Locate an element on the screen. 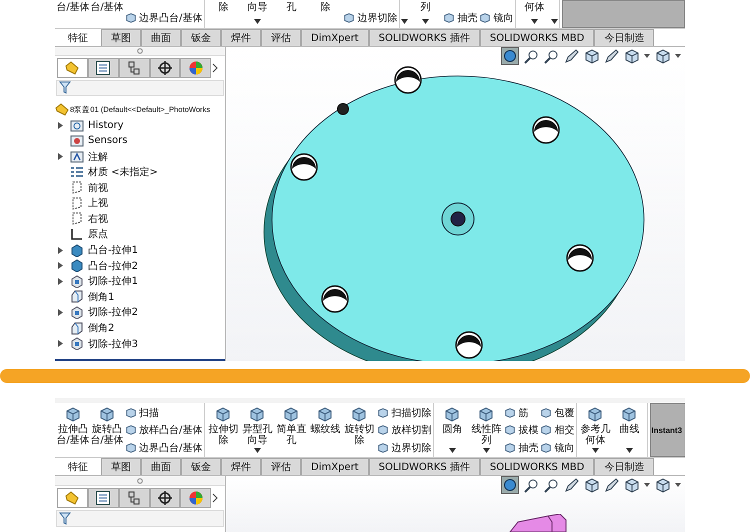 This screenshot has height=532, width=750. tool-button: 拉伸凸台/基体 is located at coordinates (73, 424).